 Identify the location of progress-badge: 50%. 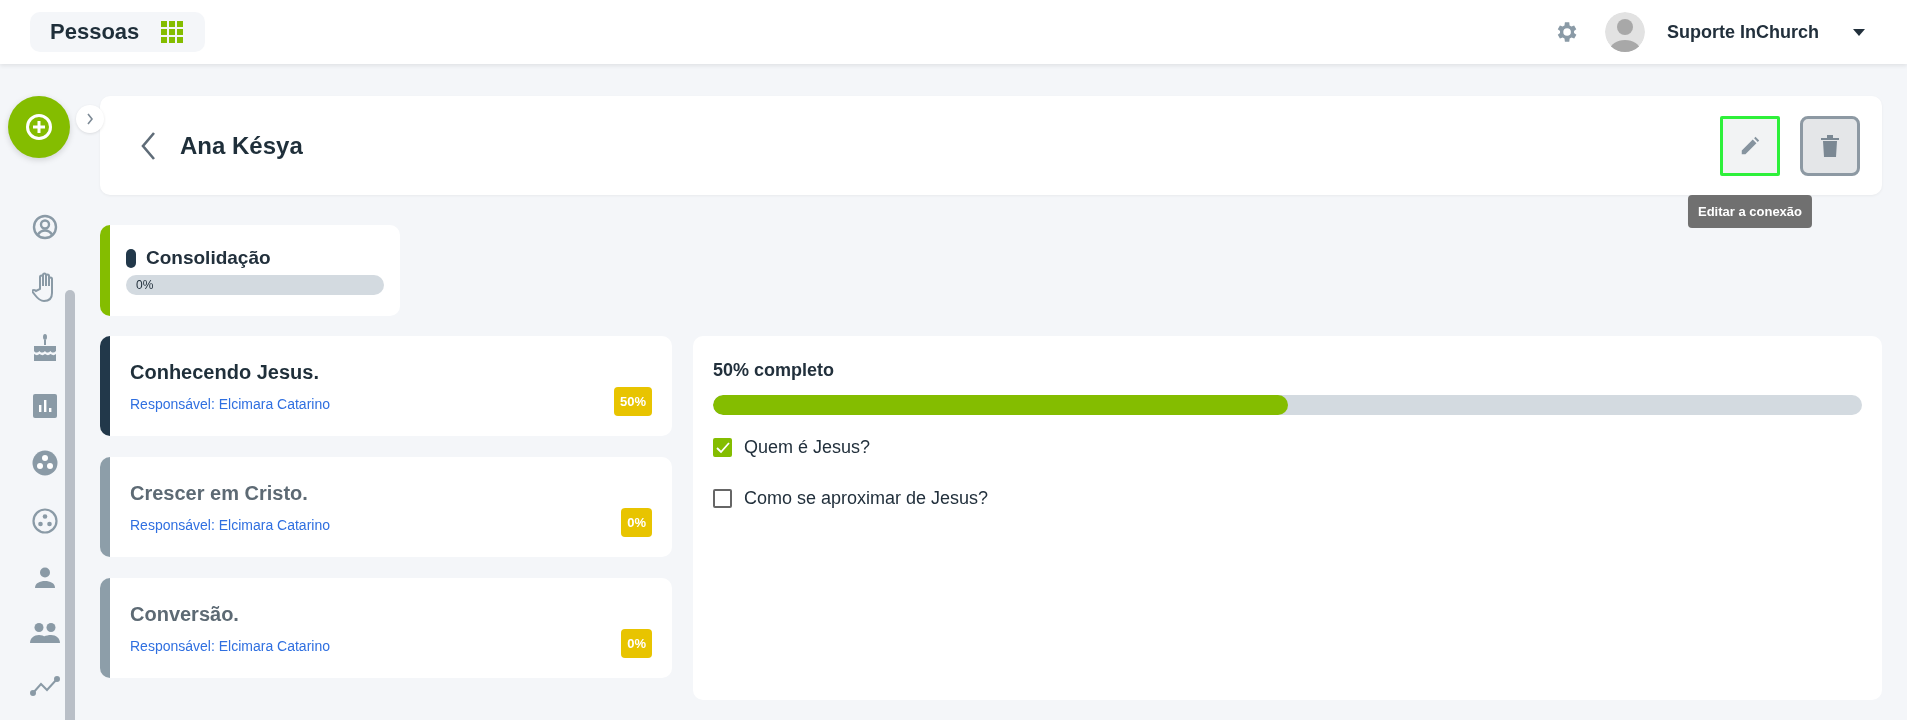
(632, 401).